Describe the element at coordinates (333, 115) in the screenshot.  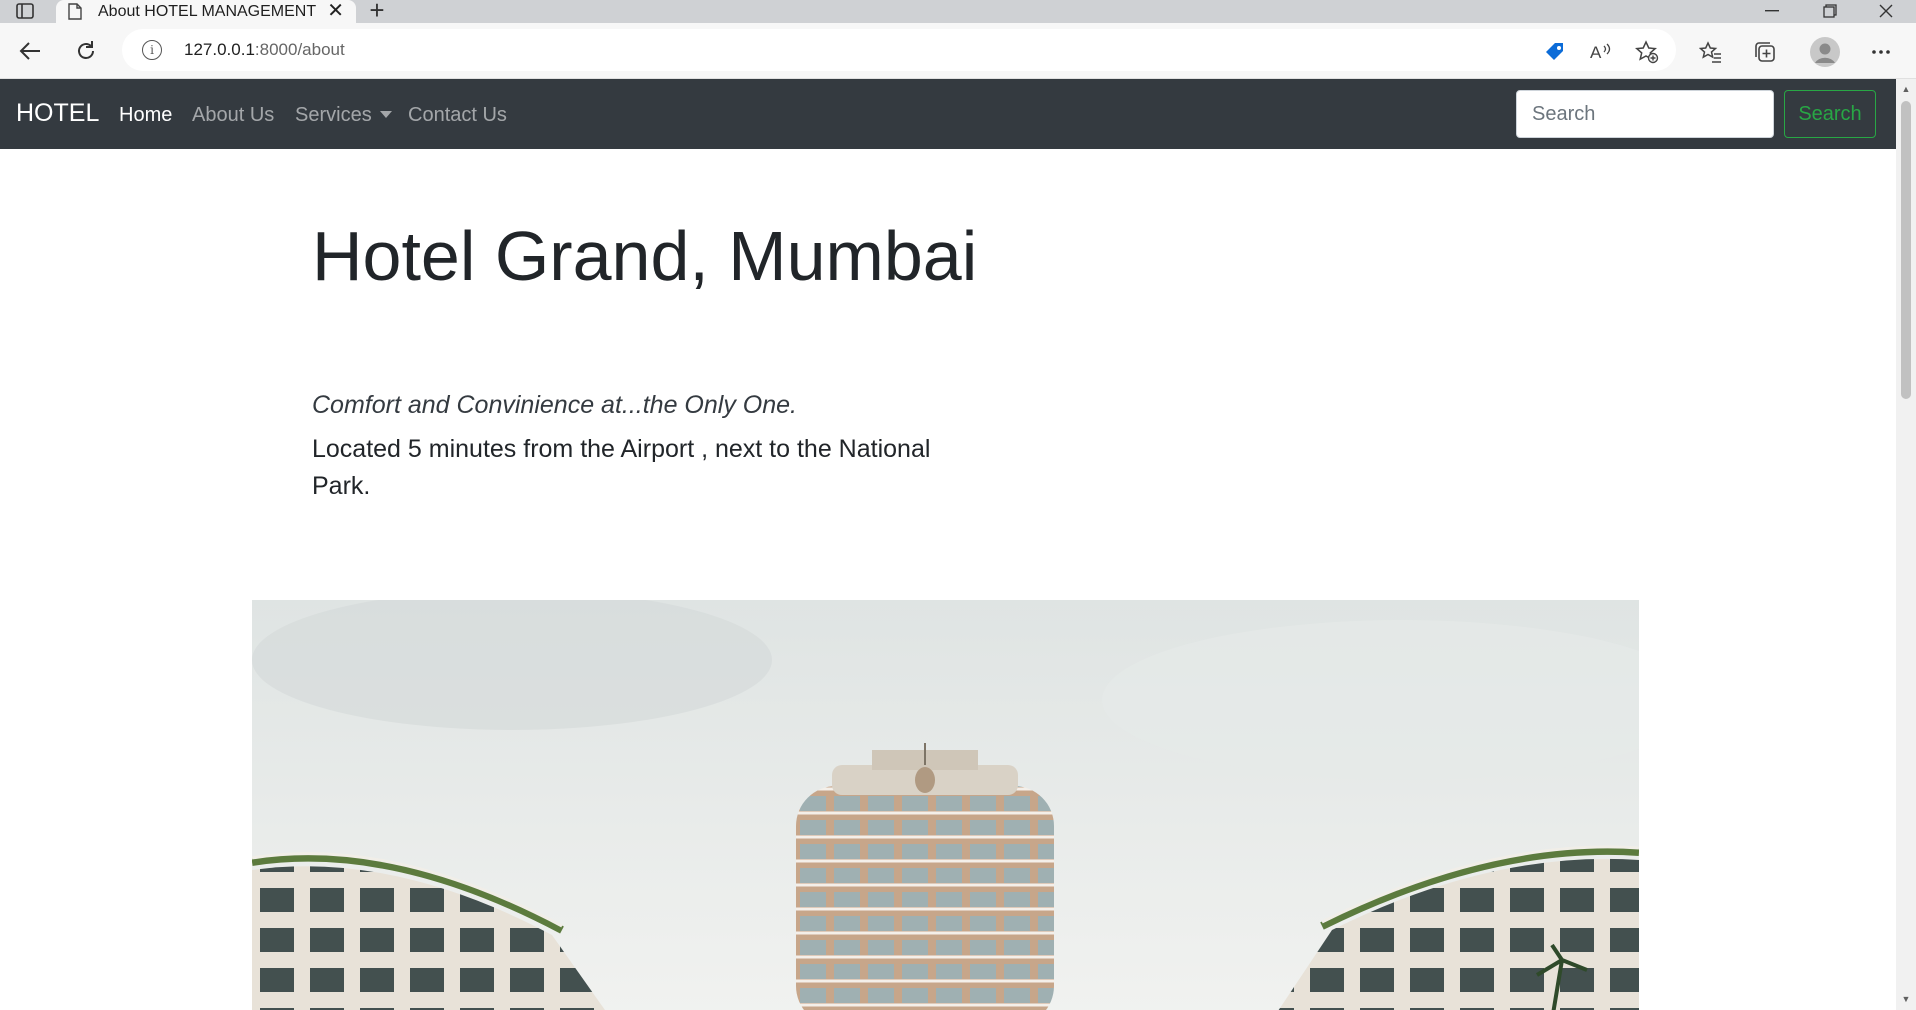
I see `nav-link-services-label: Services` at that location.